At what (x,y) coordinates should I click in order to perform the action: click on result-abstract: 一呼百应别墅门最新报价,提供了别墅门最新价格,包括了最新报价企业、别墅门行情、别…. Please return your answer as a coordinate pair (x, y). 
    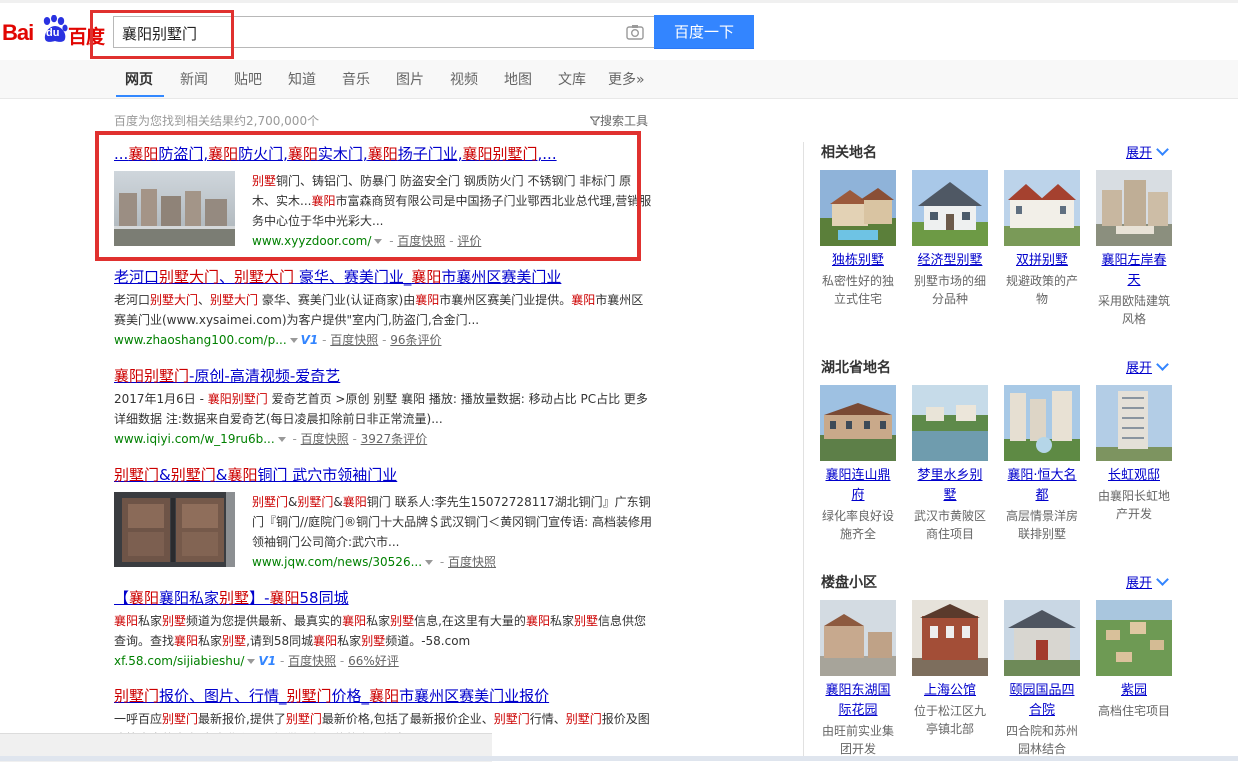
    Looking at the image, I should click on (382, 724).